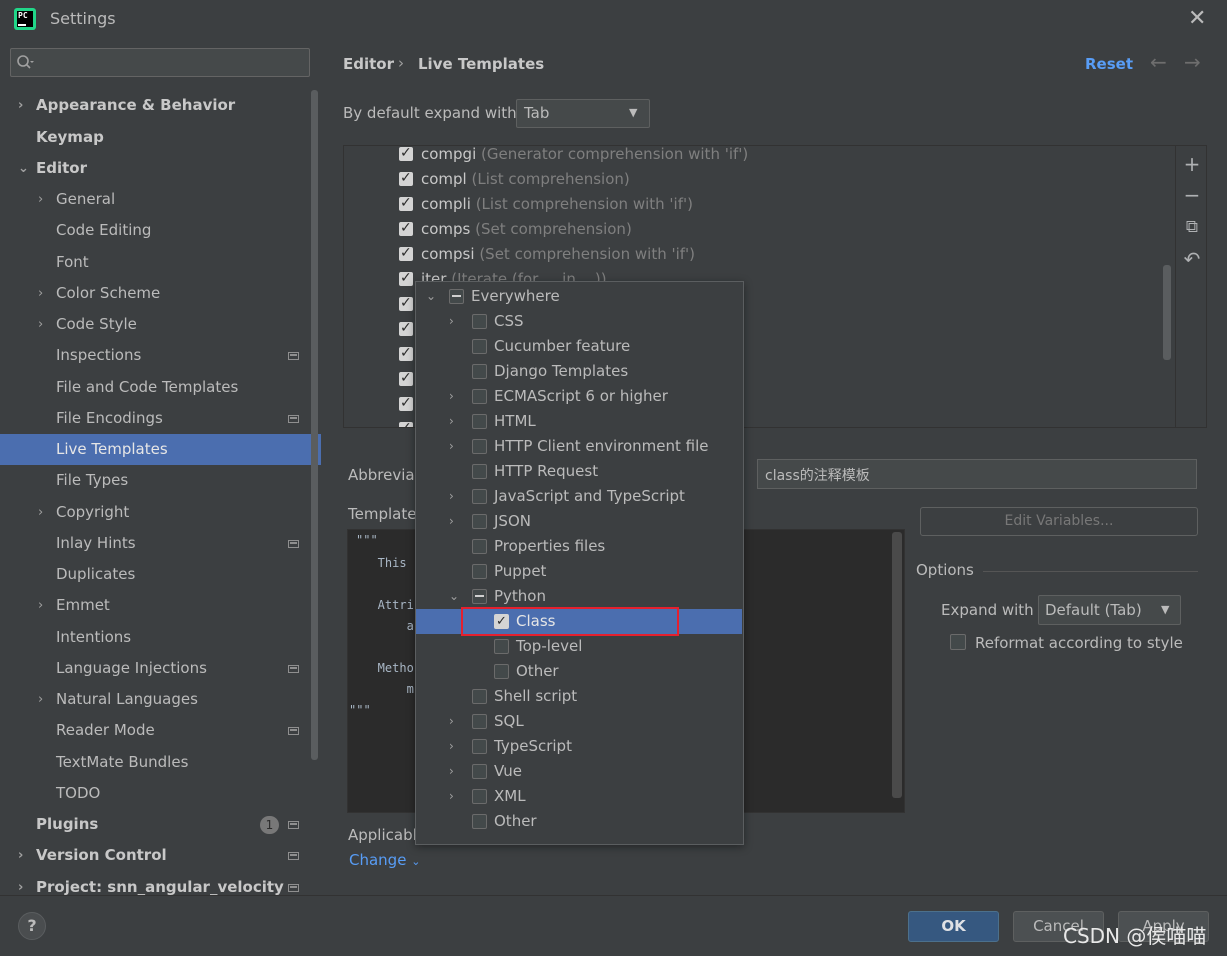 This screenshot has height=956, width=1227. What do you see at coordinates (155, 480) in the screenshot?
I see `sidebar-item: File Types` at bounding box center [155, 480].